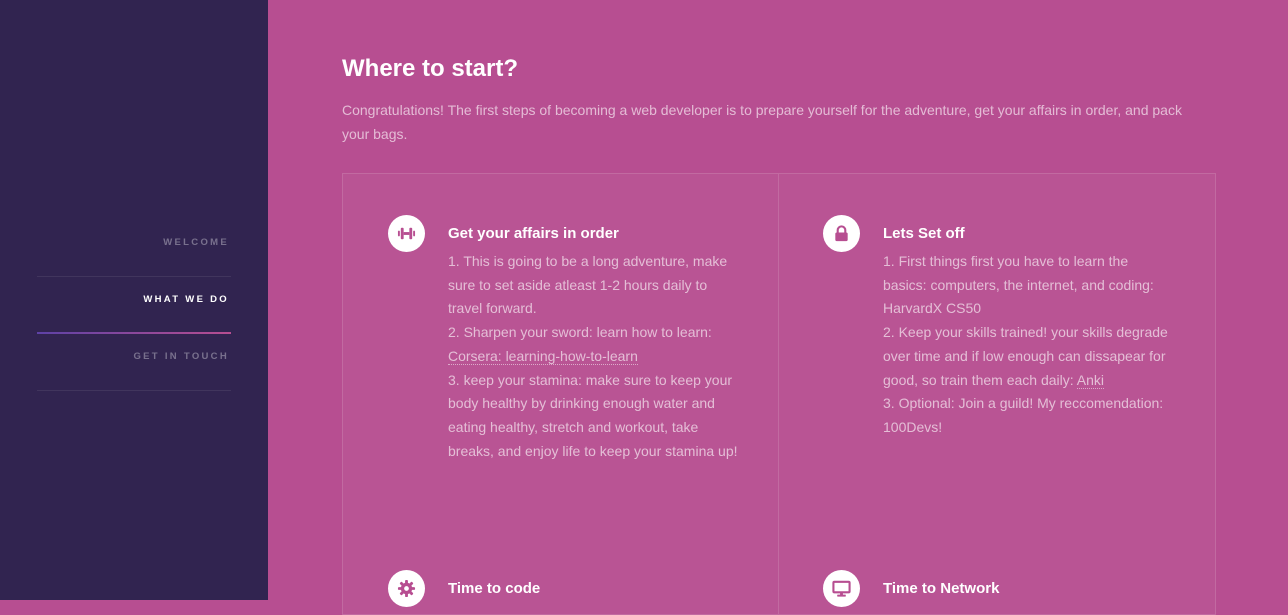  Describe the element at coordinates (494, 588) in the screenshot. I see `feature-title: Time to code` at that location.